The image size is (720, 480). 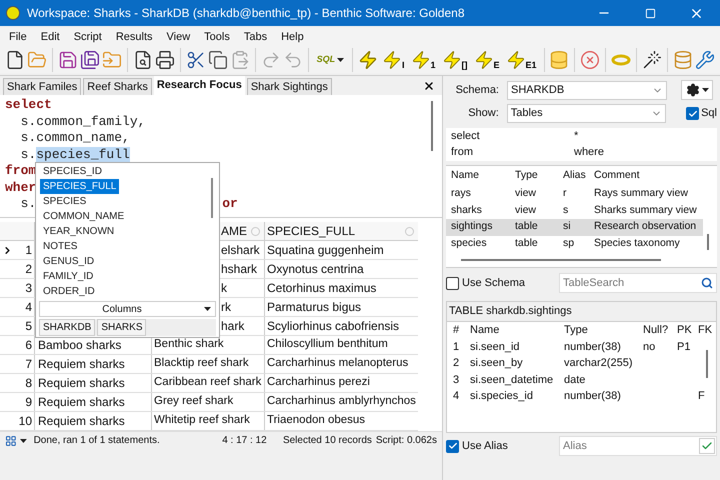 I want to click on run-button: E, so click(x=486, y=59).